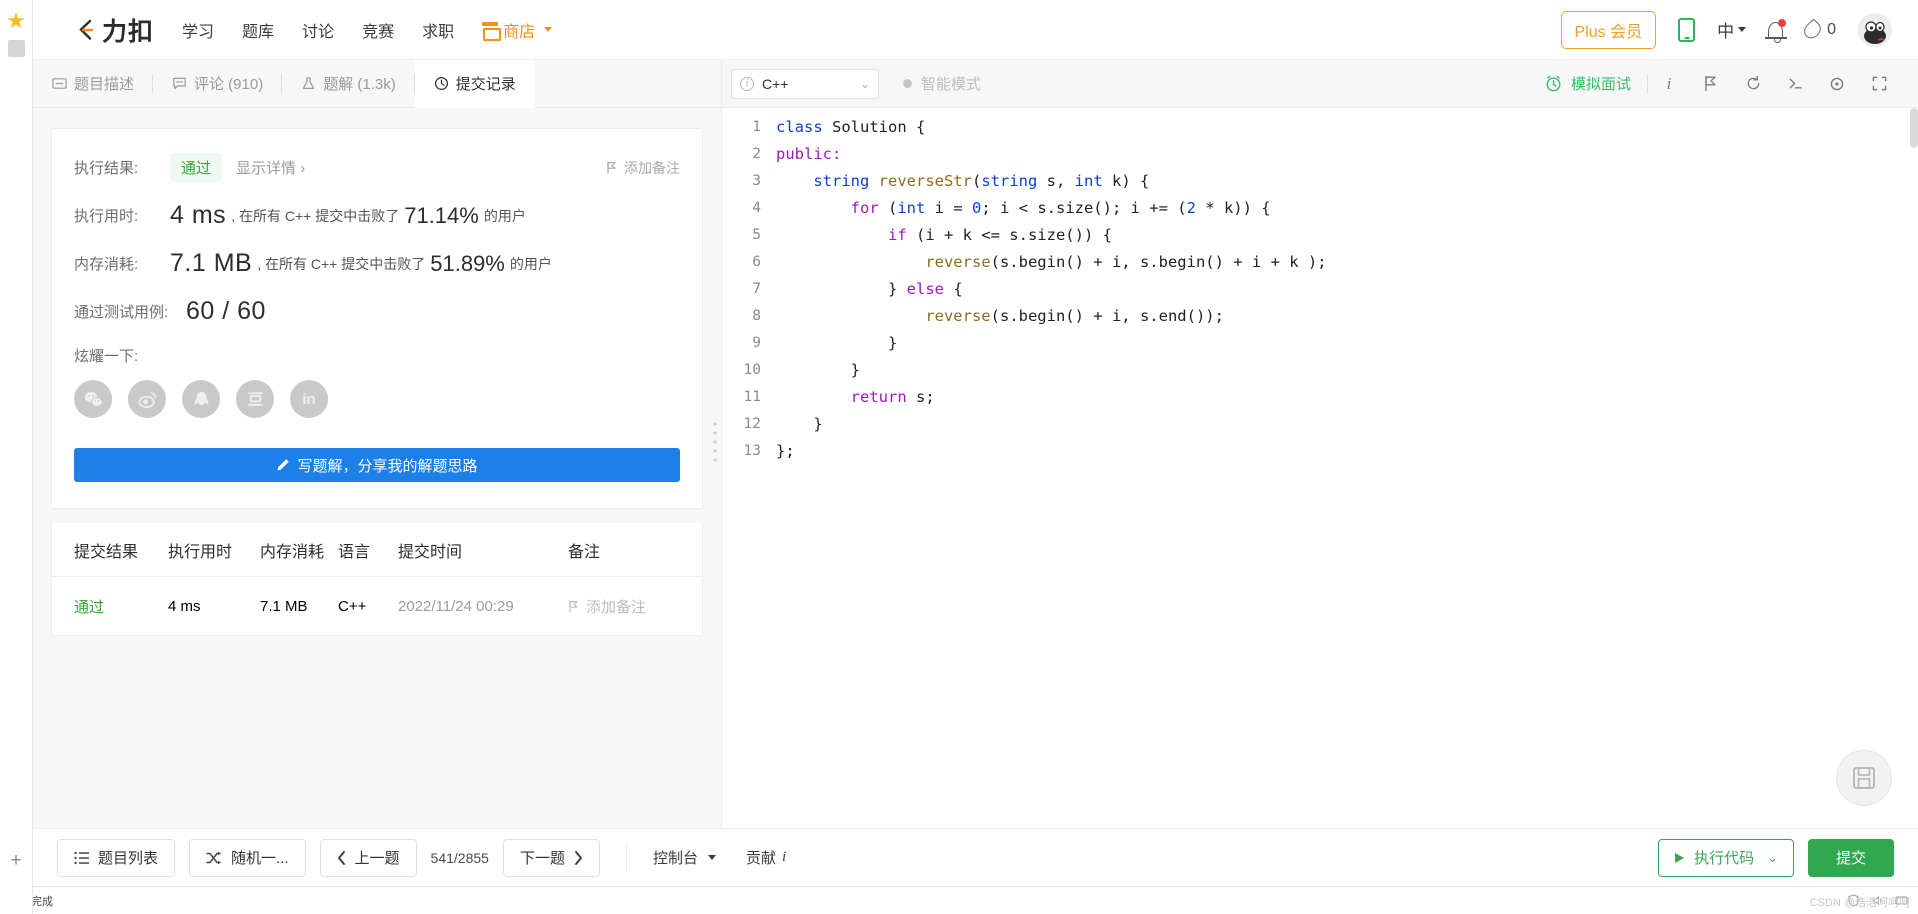 The image size is (1918, 914). Describe the element at coordinates (377, 399) in the screenshot. I see `social-share-list: in` at that location.